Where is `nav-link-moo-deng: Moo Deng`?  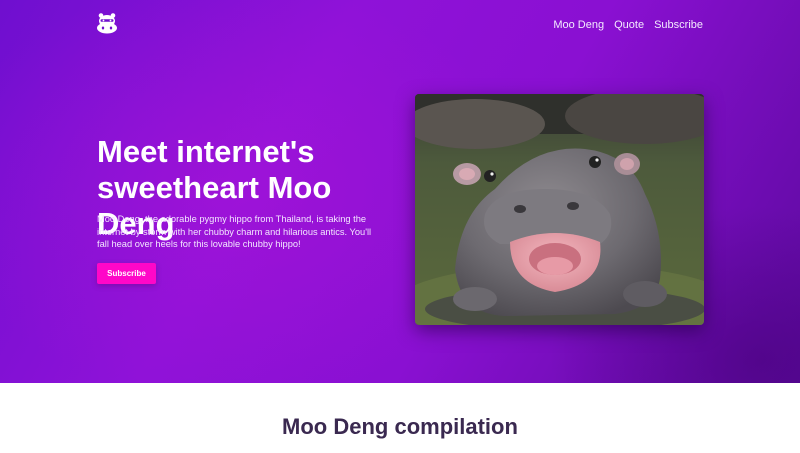
nav-link-moo-deng: Moo Deng is located at coordinates (578, 25).